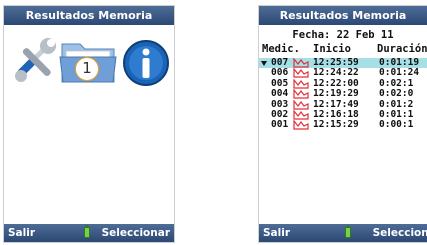 The width and height of the screenshot is (427, 245). I want to click on info-icon, so click(146, 63).